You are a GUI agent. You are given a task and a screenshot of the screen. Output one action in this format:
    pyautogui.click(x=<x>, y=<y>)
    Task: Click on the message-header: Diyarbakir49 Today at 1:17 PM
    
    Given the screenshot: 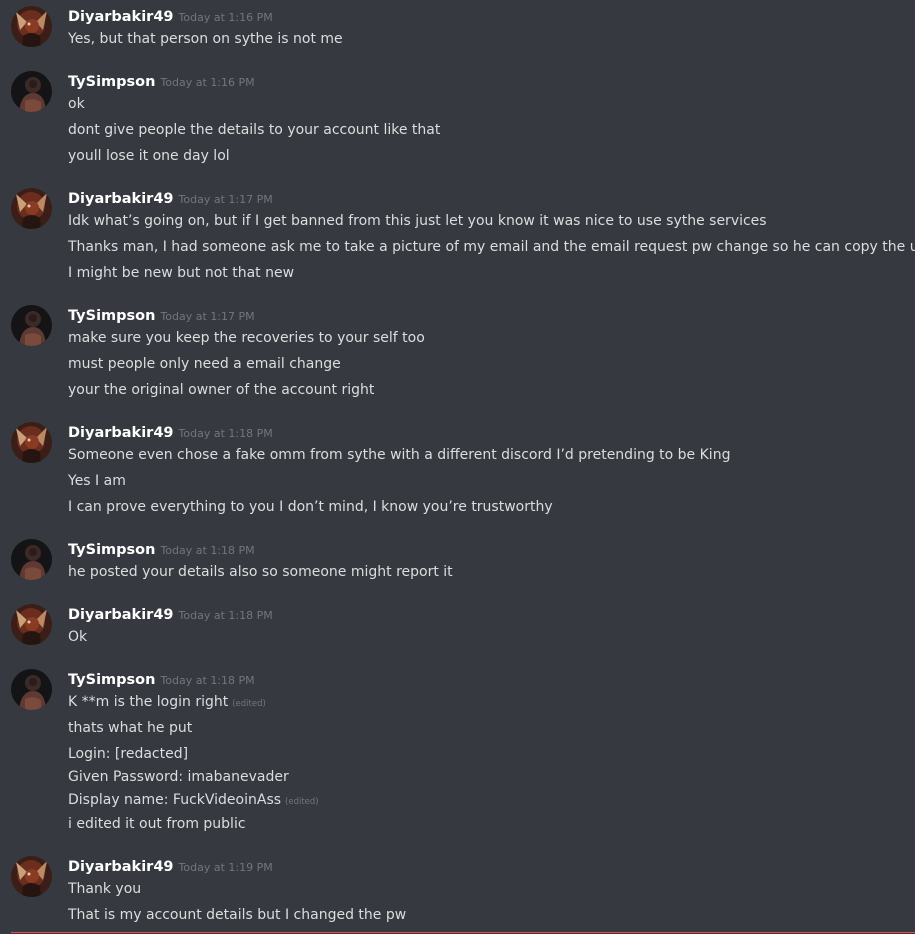 What is the action you would take?
    pyautogui.click(x=170, y=199)
    